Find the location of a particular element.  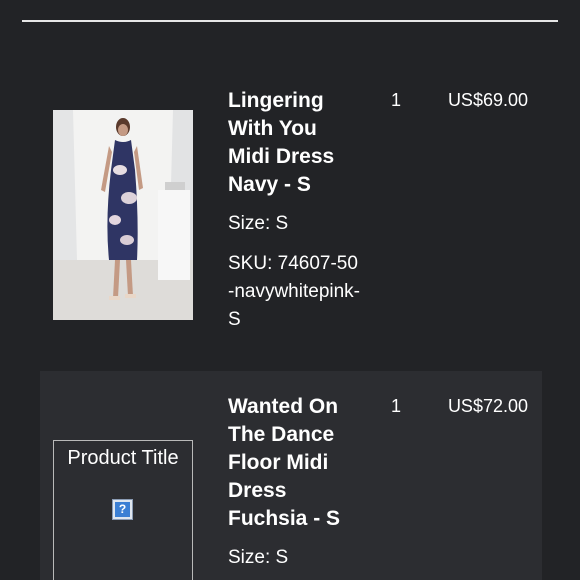

product-sku: SKU: 74607-50-navywhitepink-S is located at coordinates (294, 291).